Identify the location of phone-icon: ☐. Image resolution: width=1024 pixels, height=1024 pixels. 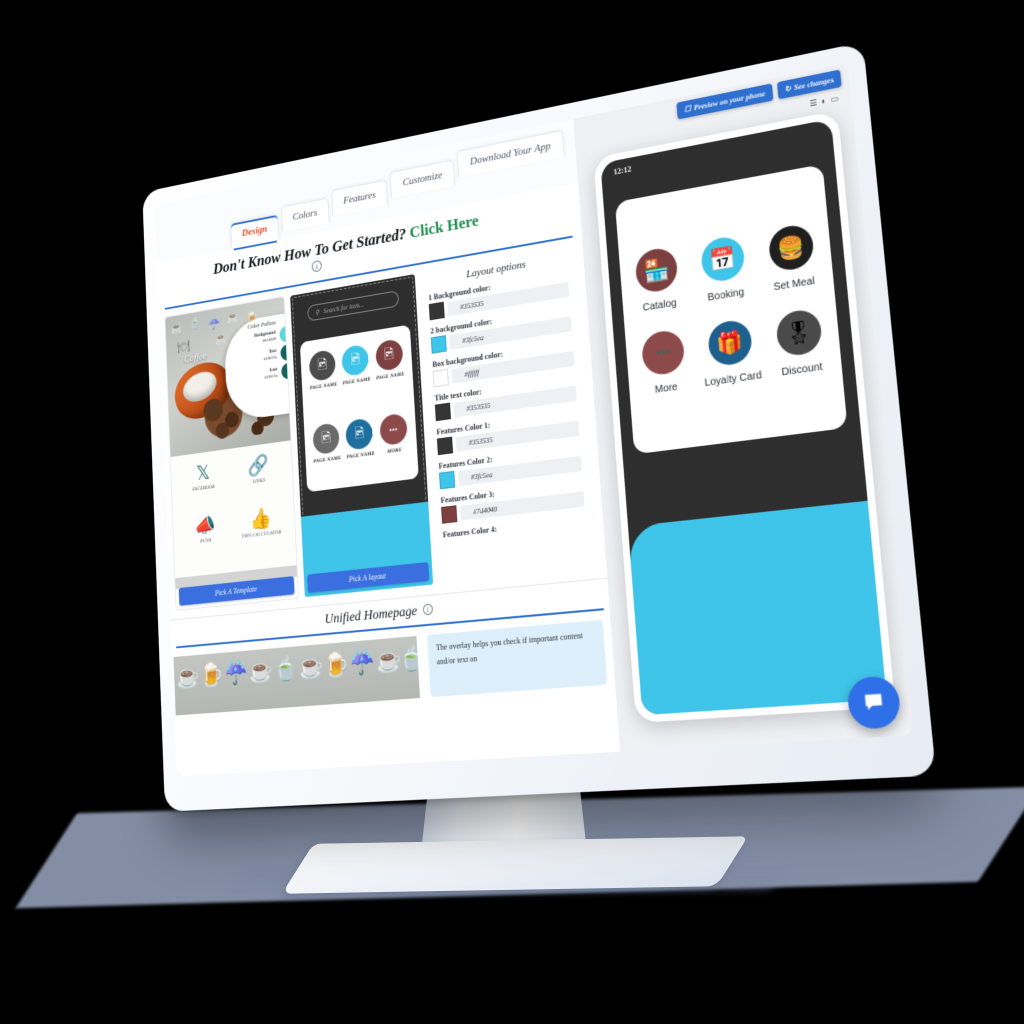
(687, 109).